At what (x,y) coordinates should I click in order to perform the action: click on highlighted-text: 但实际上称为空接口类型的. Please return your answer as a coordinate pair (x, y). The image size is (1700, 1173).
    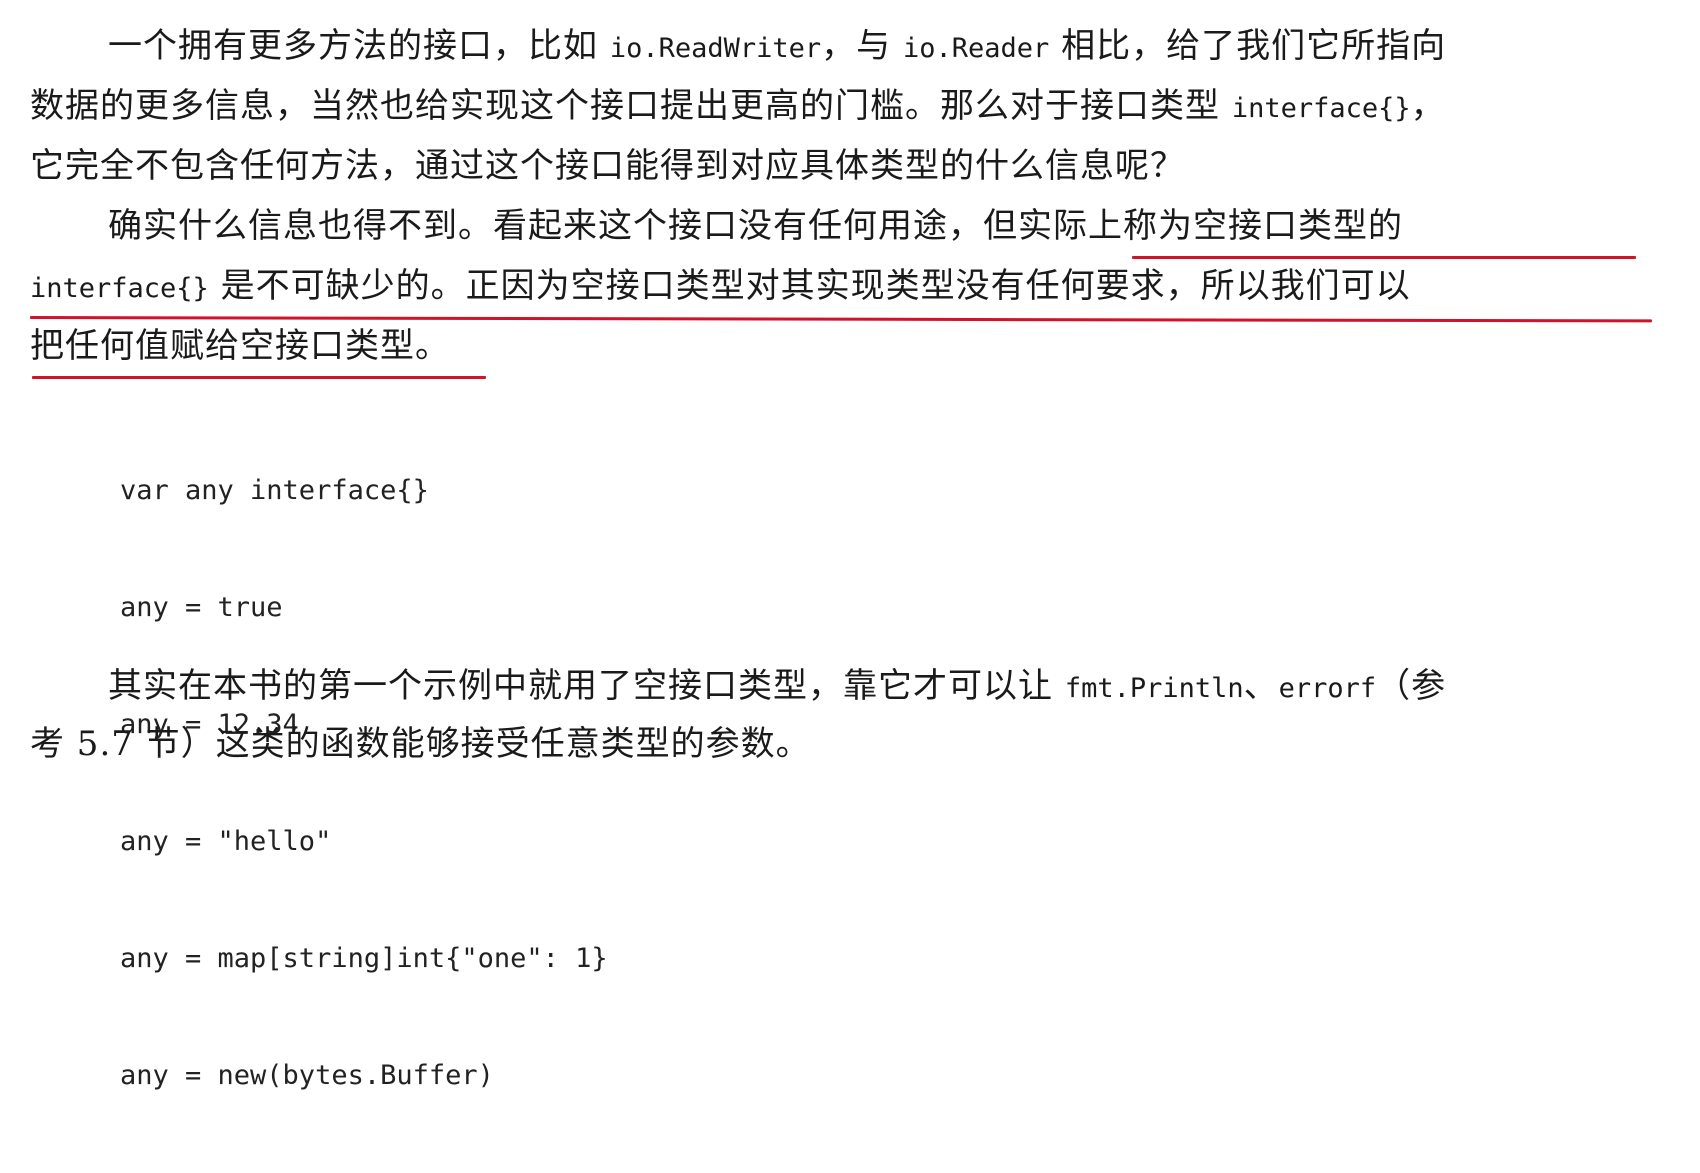
    Looking at the image, I should click on (1193, 226).